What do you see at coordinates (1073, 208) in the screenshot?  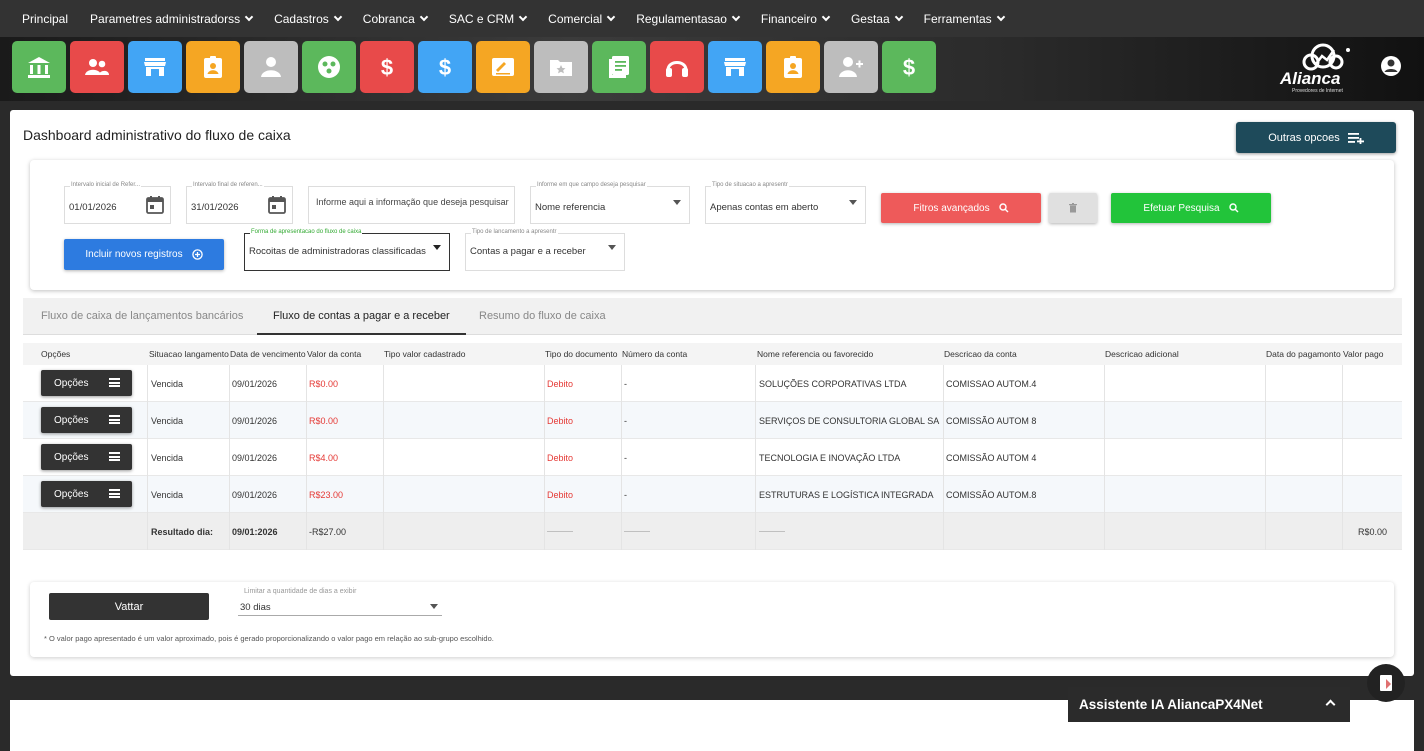 I see `delete-button` at bounding box center [1073, 208].